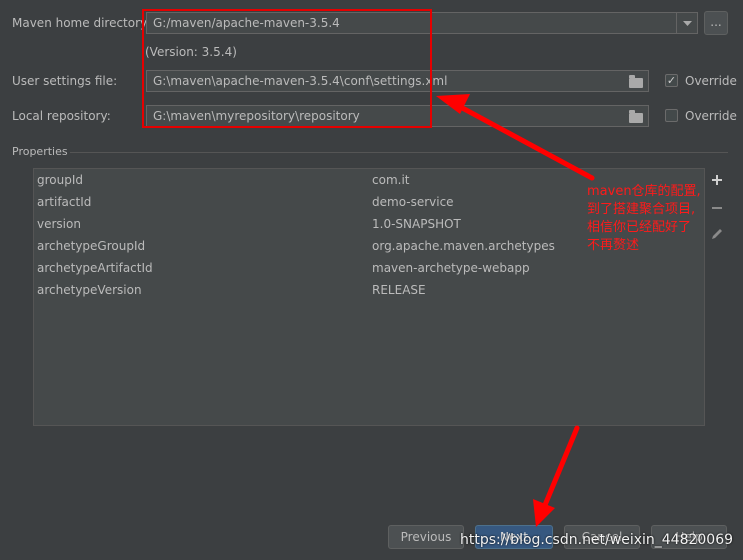  What do you see at coordinates (597, 540) in the screenshot?
I see `watermark: https://blog.csdn.net/weixin_44820069` at bounding box center [597, 540].